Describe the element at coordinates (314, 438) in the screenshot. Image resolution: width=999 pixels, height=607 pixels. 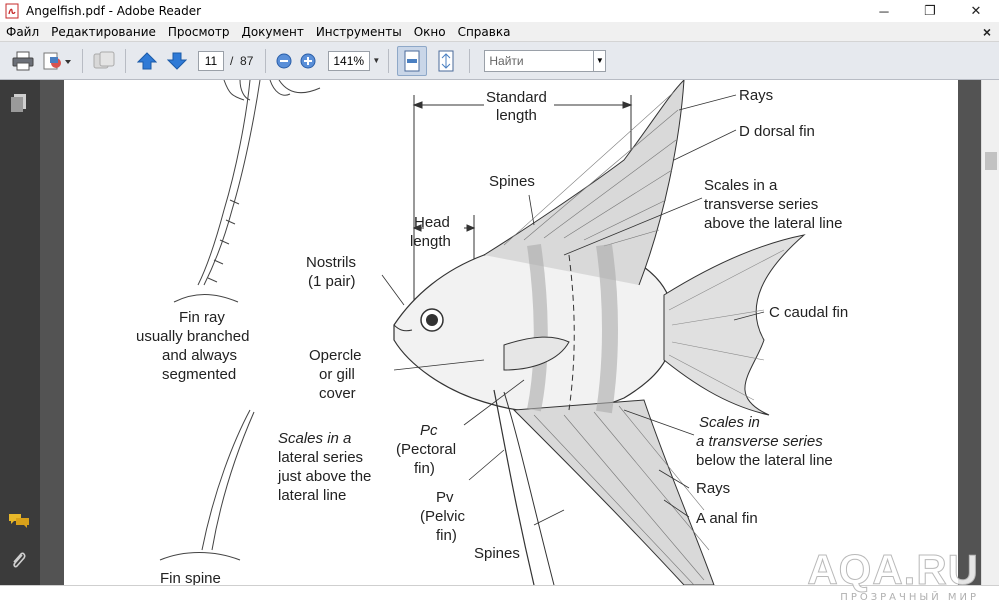
I see `label-scales-lateral-1: Scales in a` at that location.